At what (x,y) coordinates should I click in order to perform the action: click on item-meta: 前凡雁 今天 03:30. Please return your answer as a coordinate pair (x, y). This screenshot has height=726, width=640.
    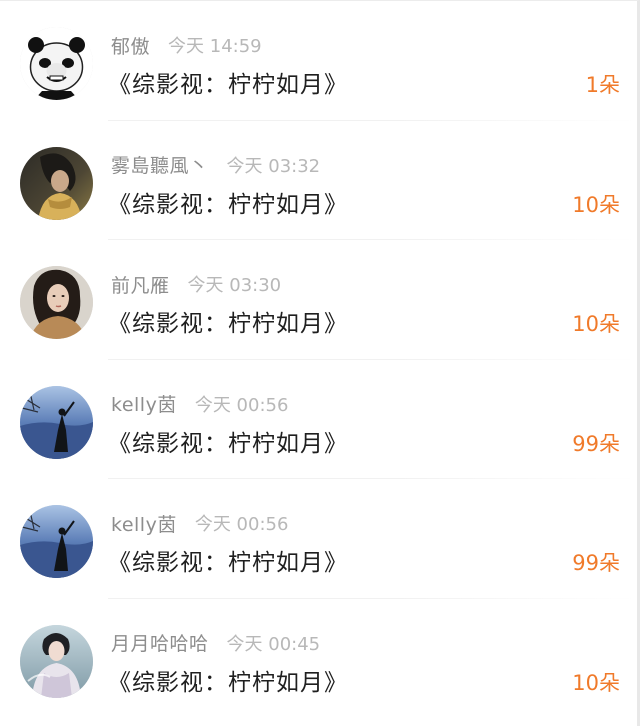
    Looking at the image, I should click on (196, 284).